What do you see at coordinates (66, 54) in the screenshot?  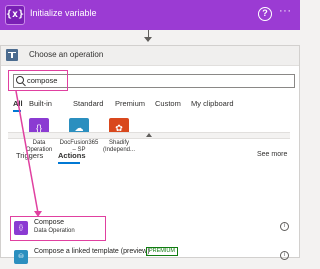 I see `panel-title: Choose an operation` at bounding box center [66, 54].